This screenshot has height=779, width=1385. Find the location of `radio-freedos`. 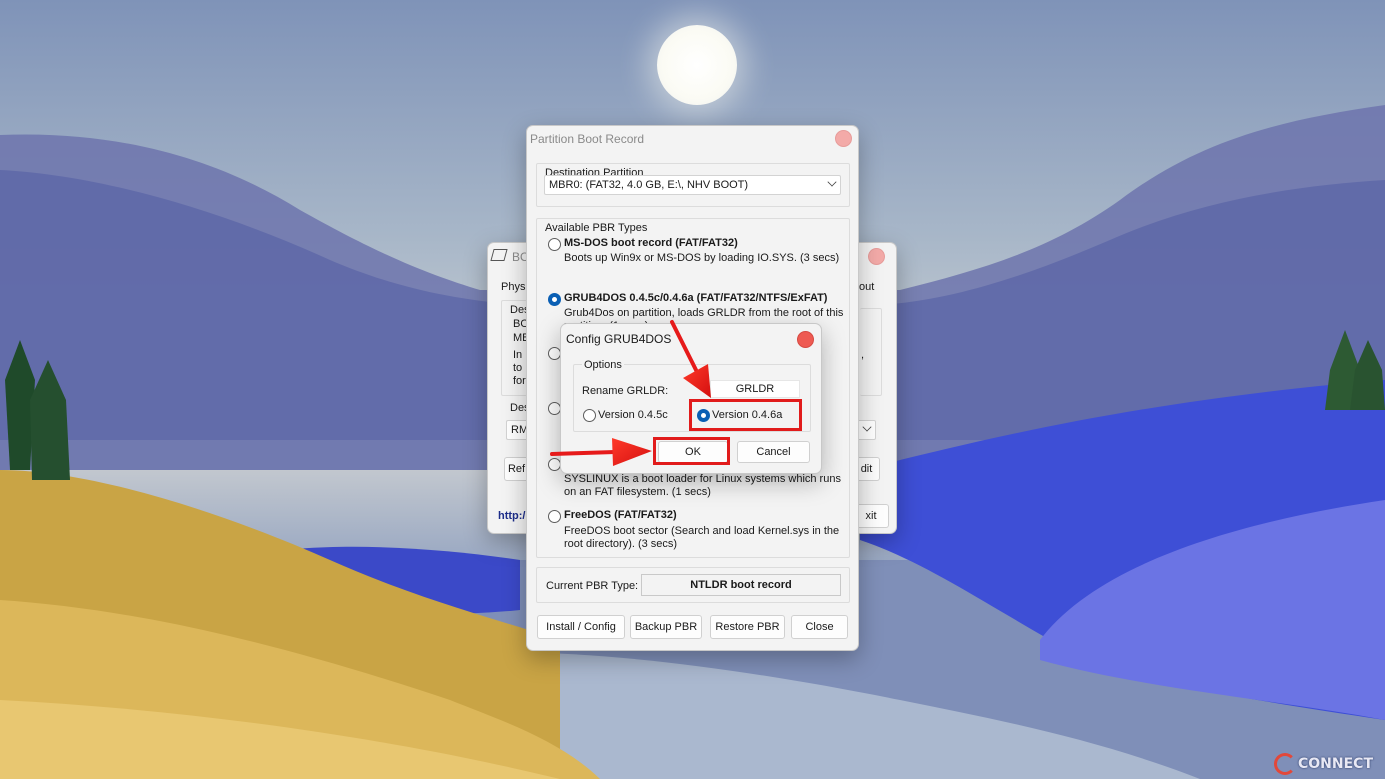

radio-freedos is located at coordinates (554, 516).